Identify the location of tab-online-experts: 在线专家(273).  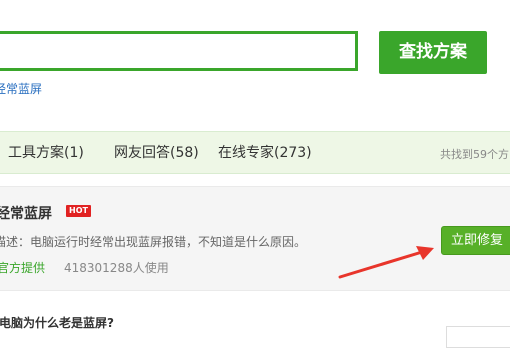
(265, 152).